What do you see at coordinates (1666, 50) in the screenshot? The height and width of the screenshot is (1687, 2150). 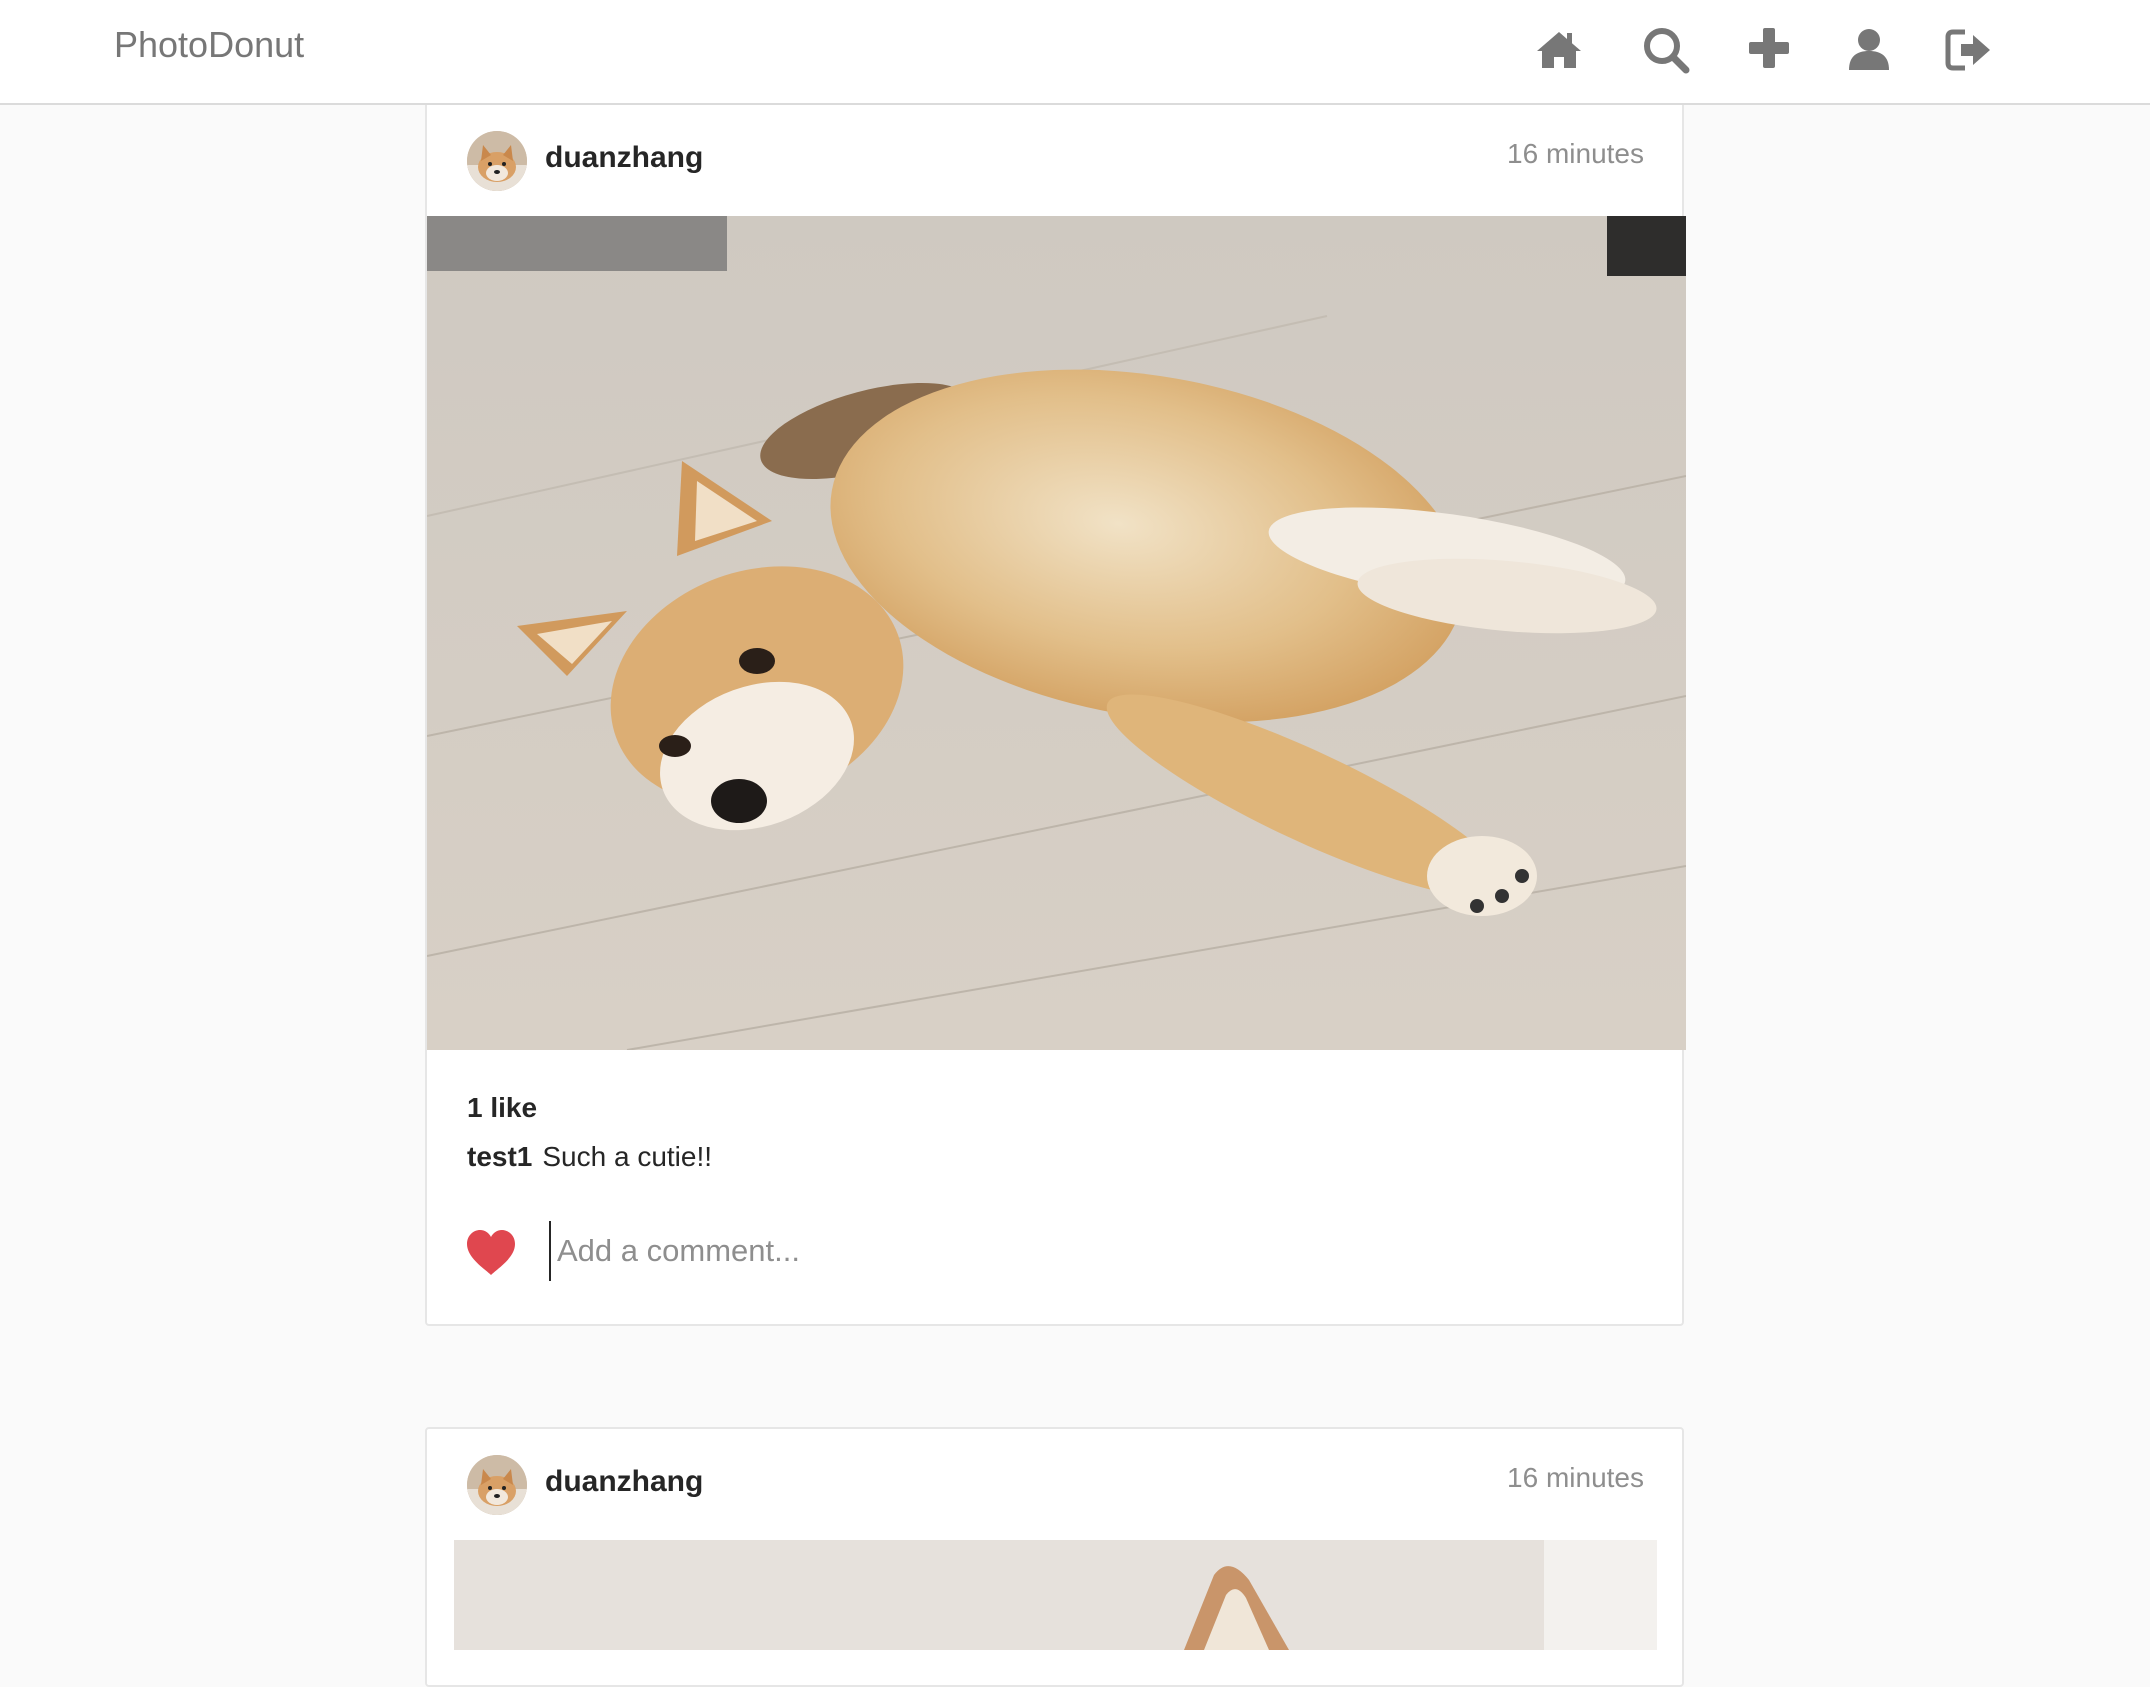 I see `search-icon` at bounding box center [1666, 50].